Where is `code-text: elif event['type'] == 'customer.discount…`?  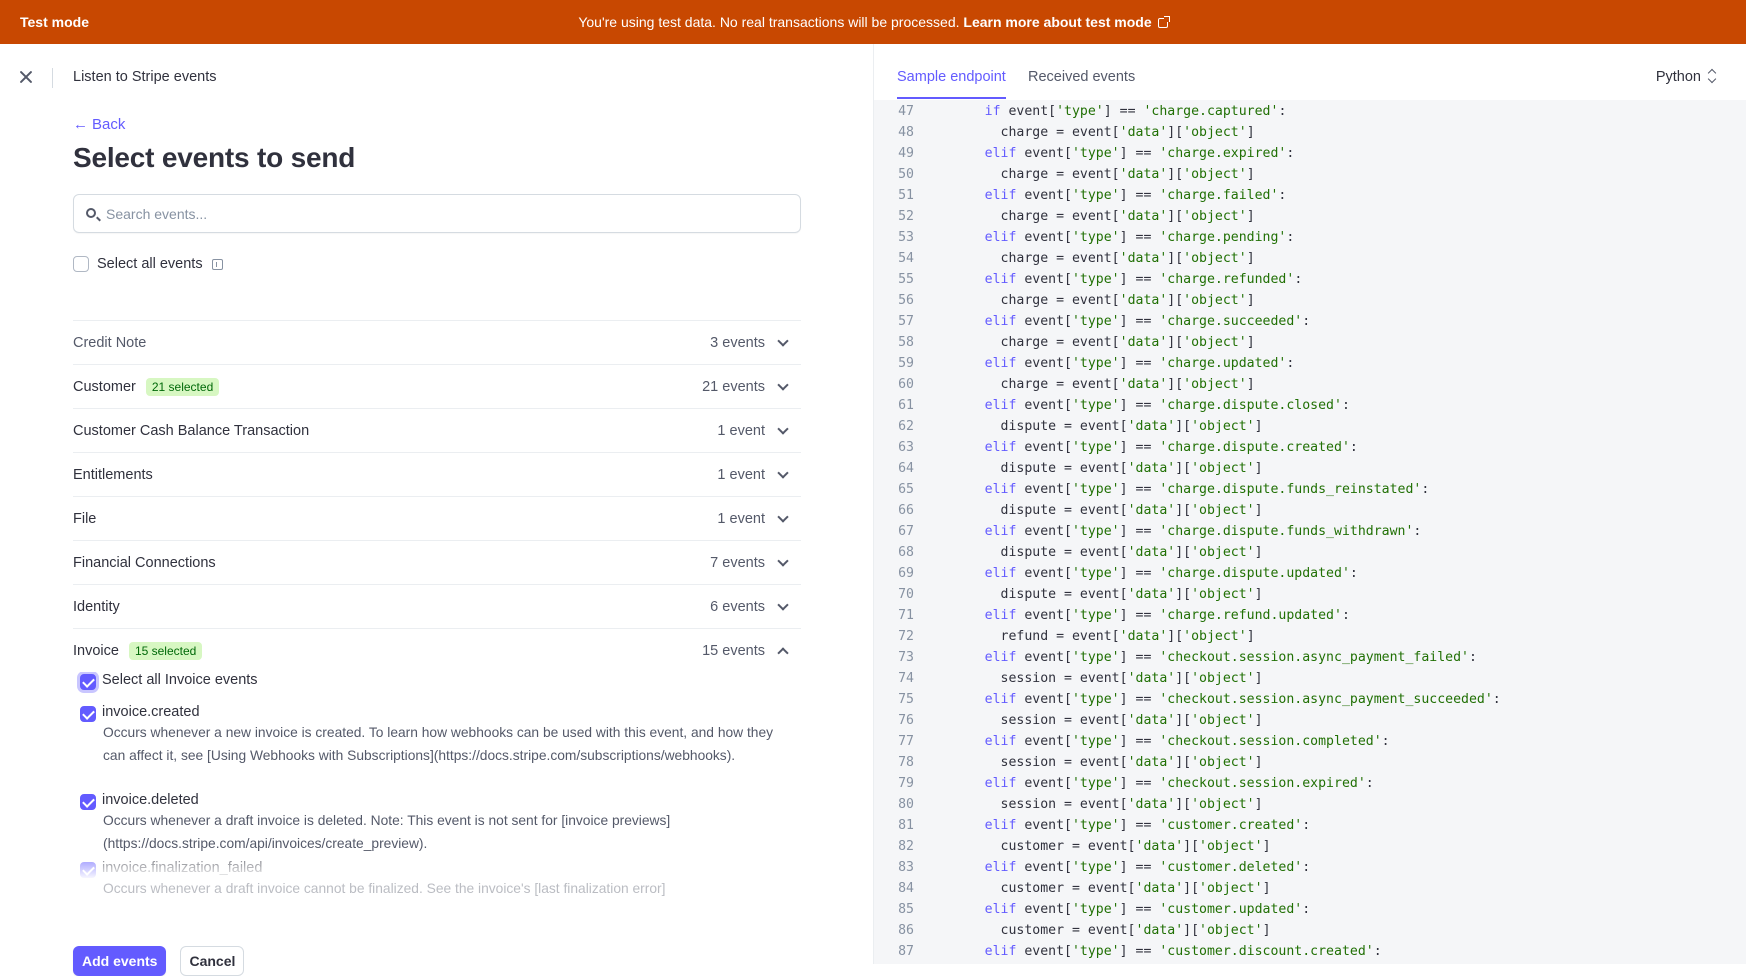 code-text: elif event['type'] == 'customer.discount… is located at coordinates (1183, 951).